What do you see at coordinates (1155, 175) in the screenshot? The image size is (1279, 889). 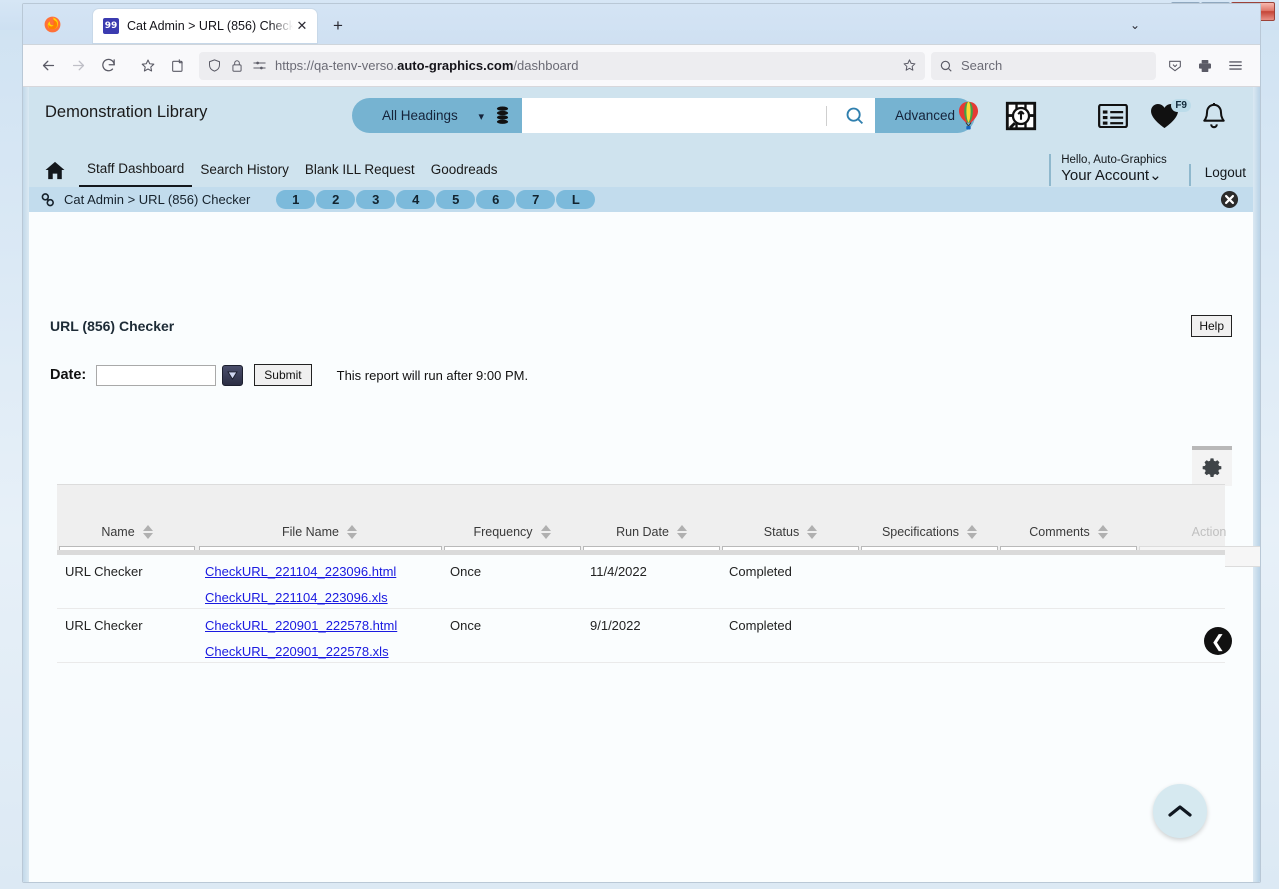 I see `chevron-down-icon: ⌄` at bounding box center [1155, 175].